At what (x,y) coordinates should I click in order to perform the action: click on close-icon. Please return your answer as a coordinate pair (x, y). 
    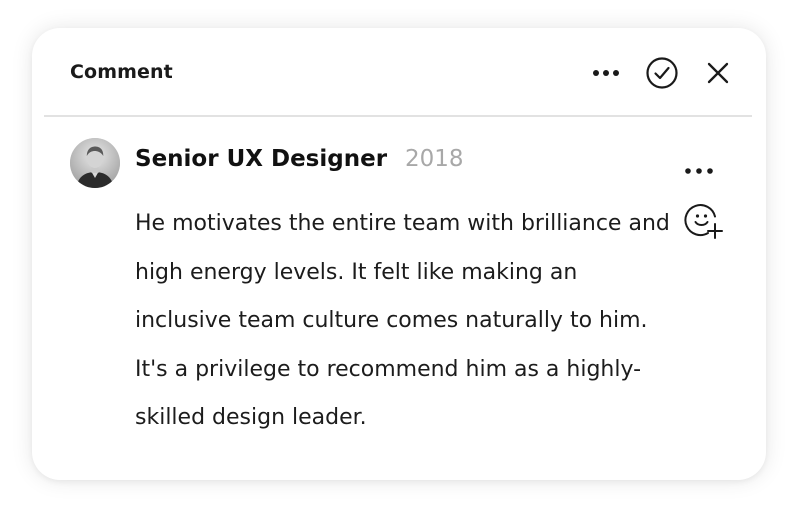
    Looking at the image, I should click on (718, 73).